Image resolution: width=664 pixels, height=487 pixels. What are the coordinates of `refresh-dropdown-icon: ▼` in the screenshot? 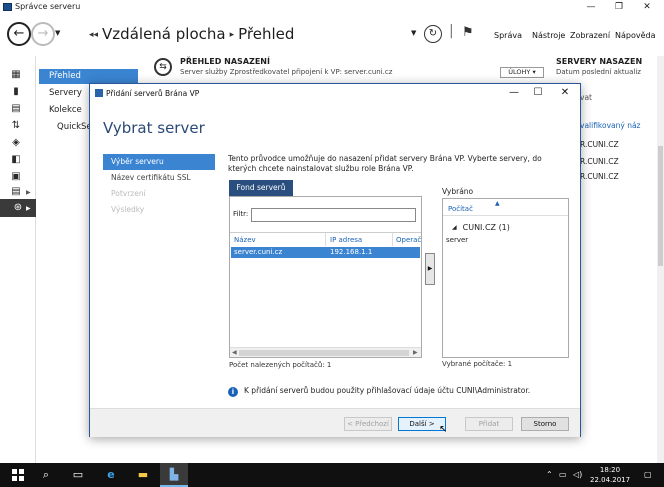 It's located at (413, 33).